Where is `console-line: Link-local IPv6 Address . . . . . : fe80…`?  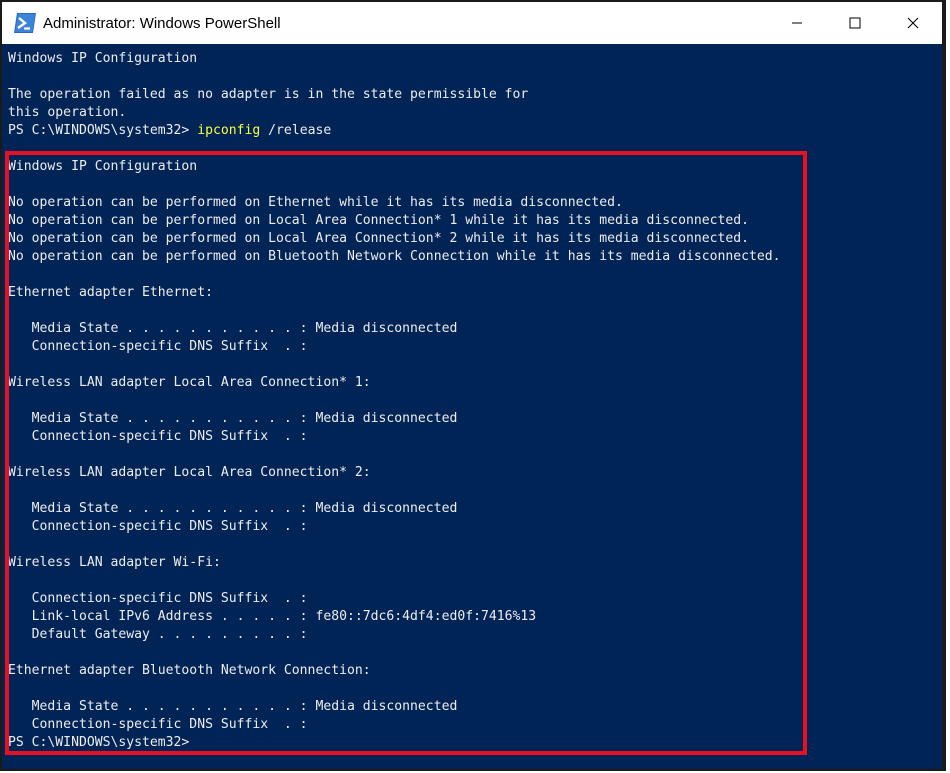
console-line: Link-local IPv6 Address . . . . . : fe80… is located at coordinates (272, 616).